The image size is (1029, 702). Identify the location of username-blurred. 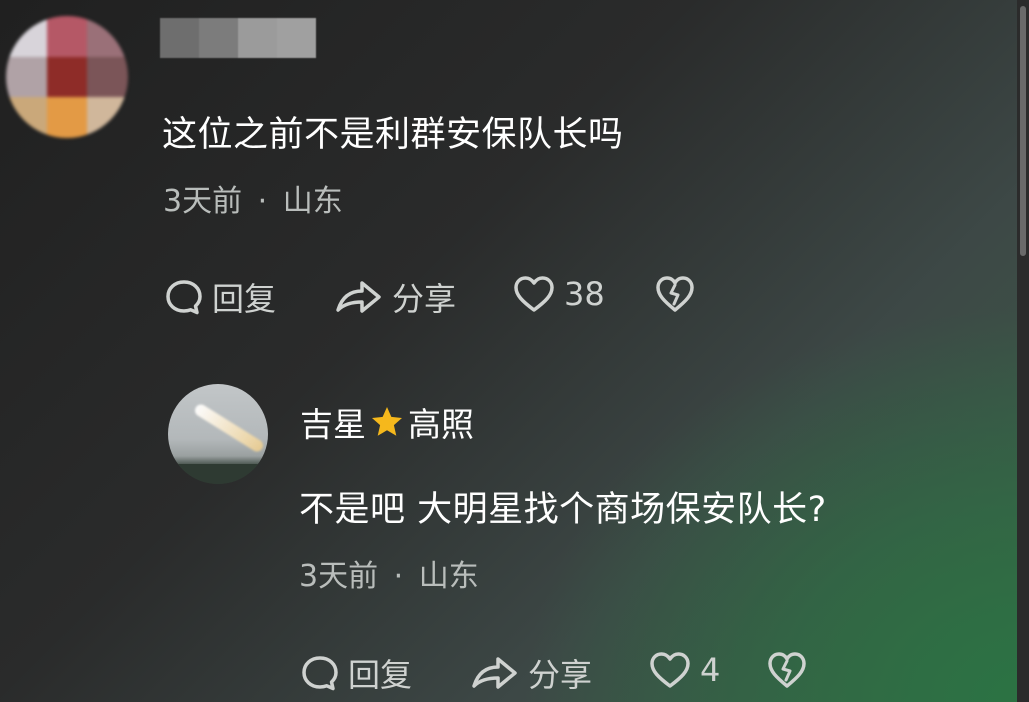
(238, 38).